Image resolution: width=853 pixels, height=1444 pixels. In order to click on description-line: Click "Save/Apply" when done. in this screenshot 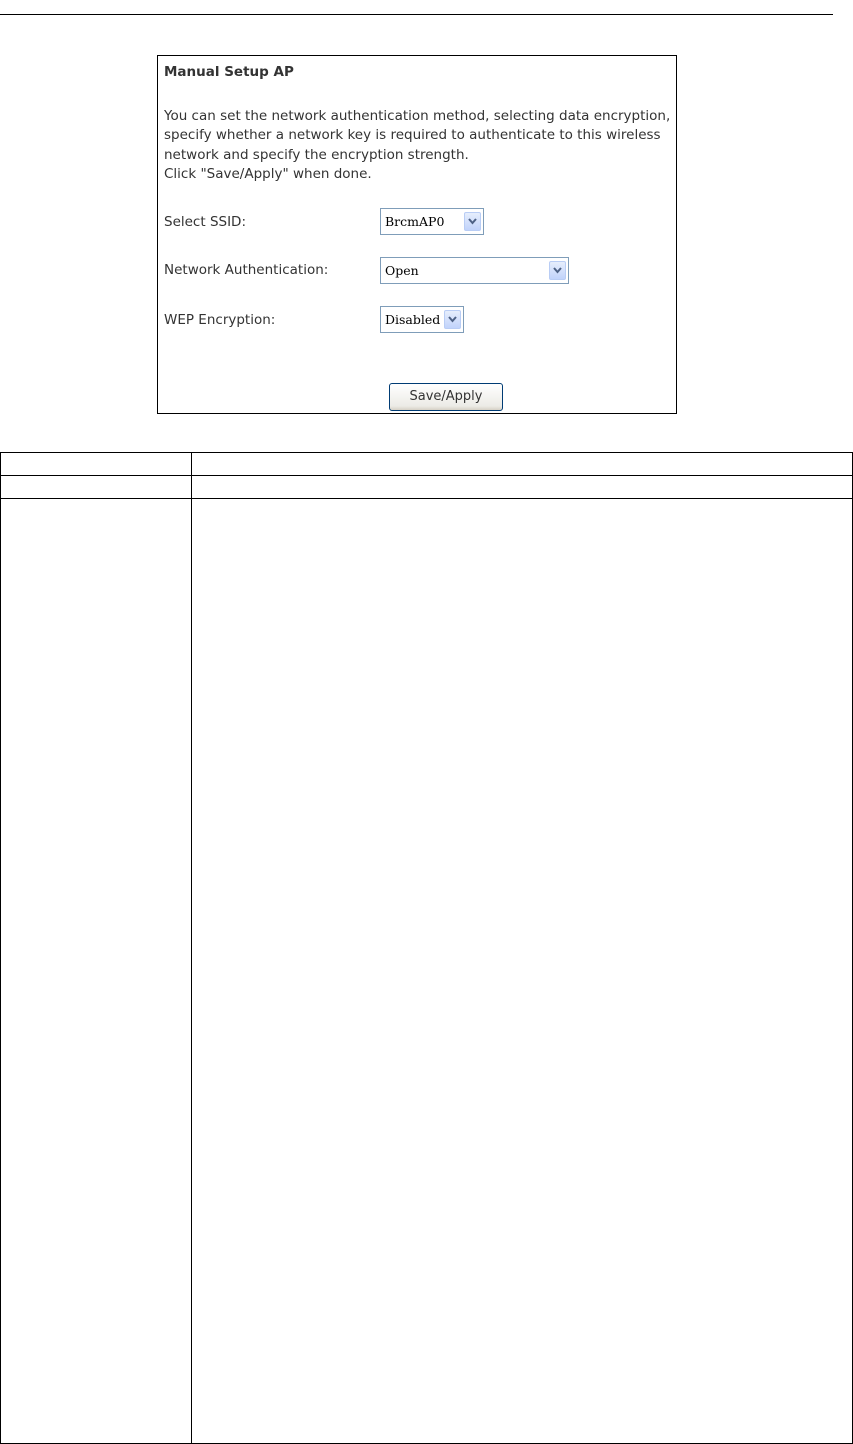, I will do `click(268, 173)`.